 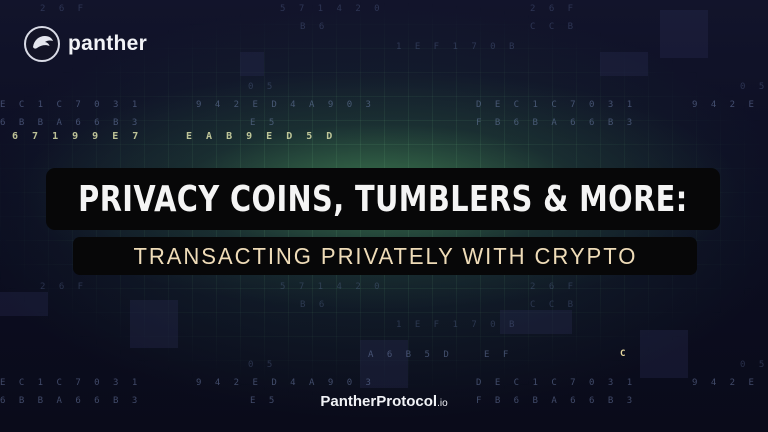 I want to click on background-code: E F, so click(x=498, y=355).